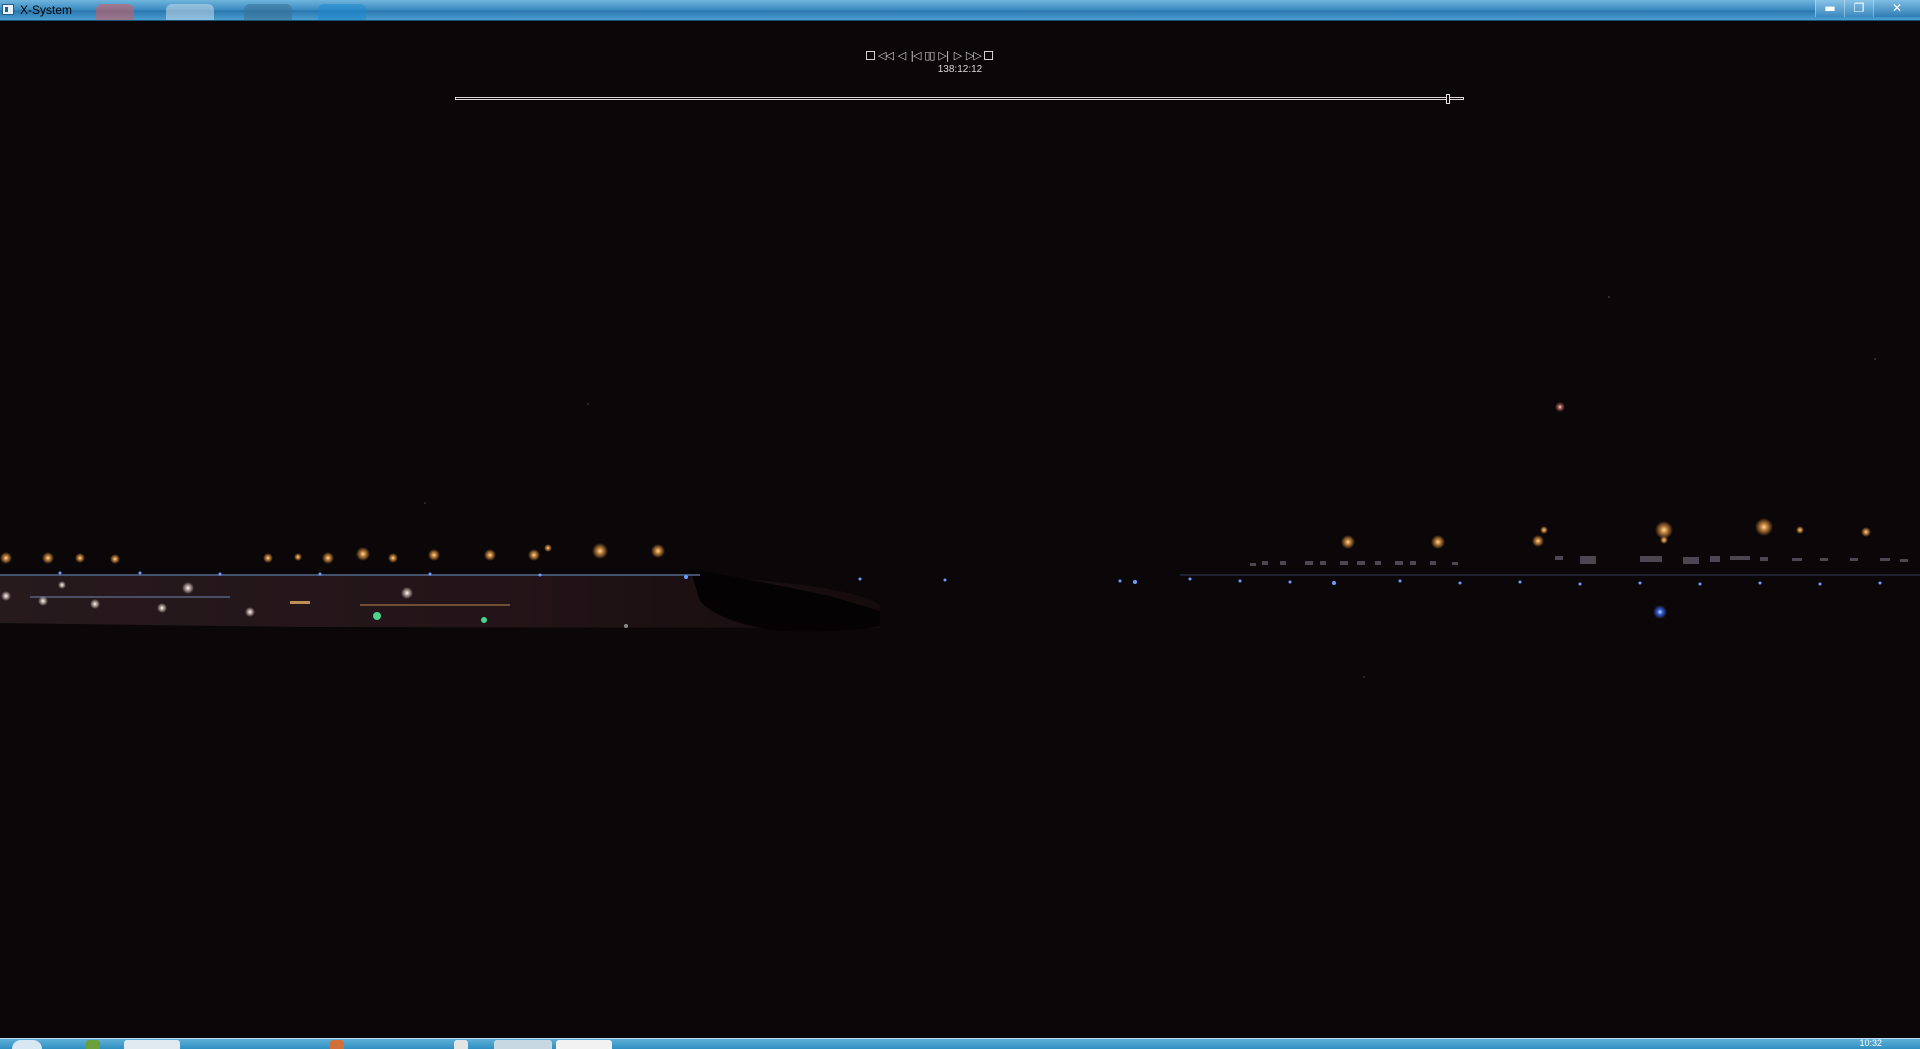 This screenshot has height=1049, width=1920. I want to click on close-button: ✕, so click(1896, 8).